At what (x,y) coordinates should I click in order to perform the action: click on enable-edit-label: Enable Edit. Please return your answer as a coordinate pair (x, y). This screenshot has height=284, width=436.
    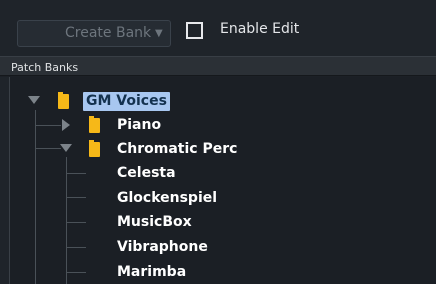
    Looking at the image, I should click on (260, 29).